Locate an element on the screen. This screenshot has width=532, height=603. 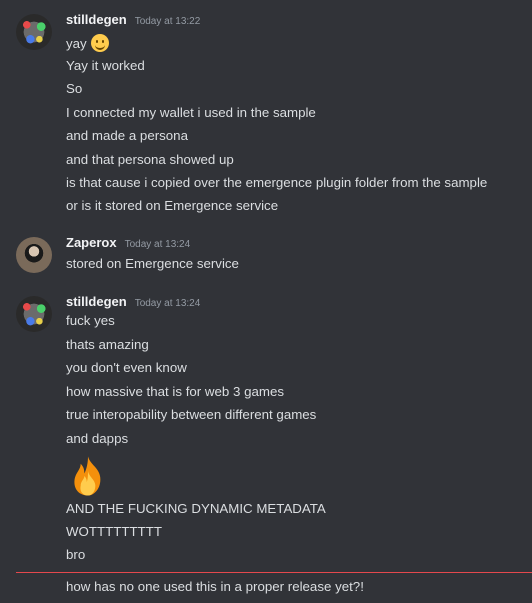
message-header: Zaperox Today at 13:24 is located at coordinates (128, 246).